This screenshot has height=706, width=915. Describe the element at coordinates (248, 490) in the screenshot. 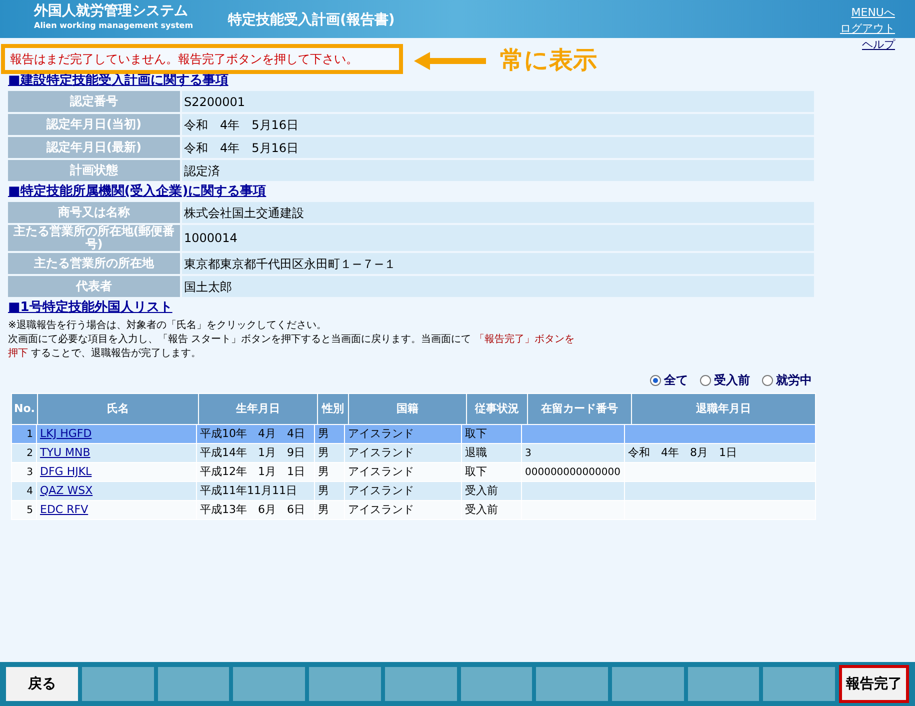

I see `table-cell-text: 平成11年11月11日` at that location.